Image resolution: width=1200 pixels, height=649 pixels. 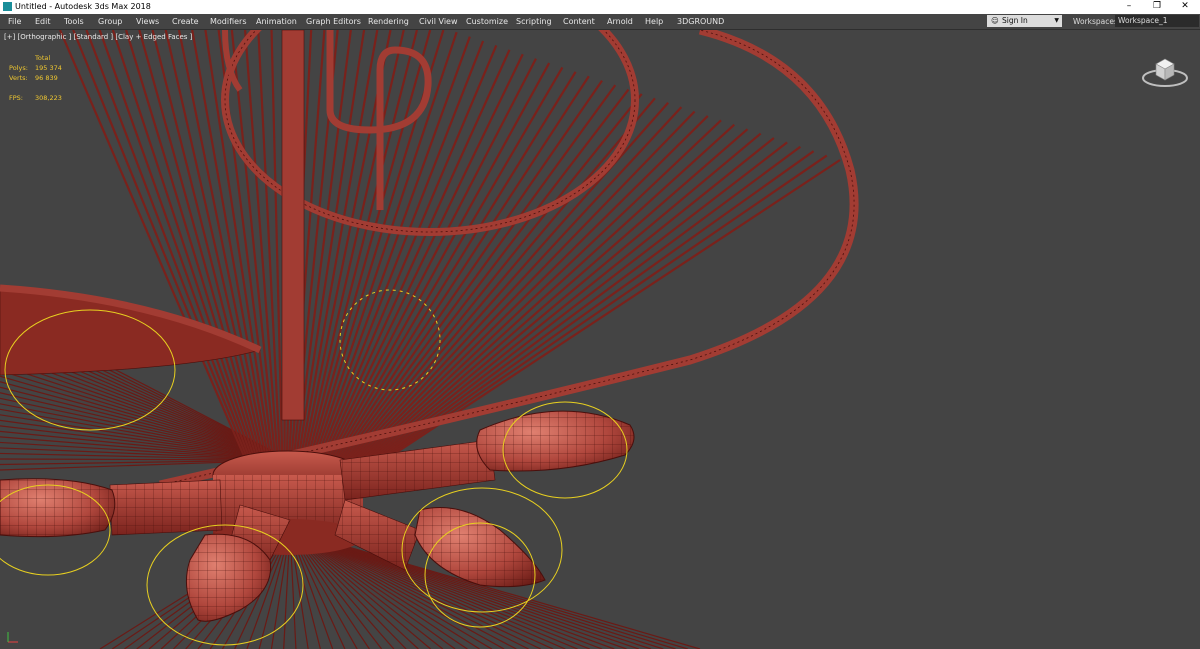 What do you see at coordinates (620, 21) in the screenshot?
I see `menu-arnold: Arnold` at bounding box center [620, 21].